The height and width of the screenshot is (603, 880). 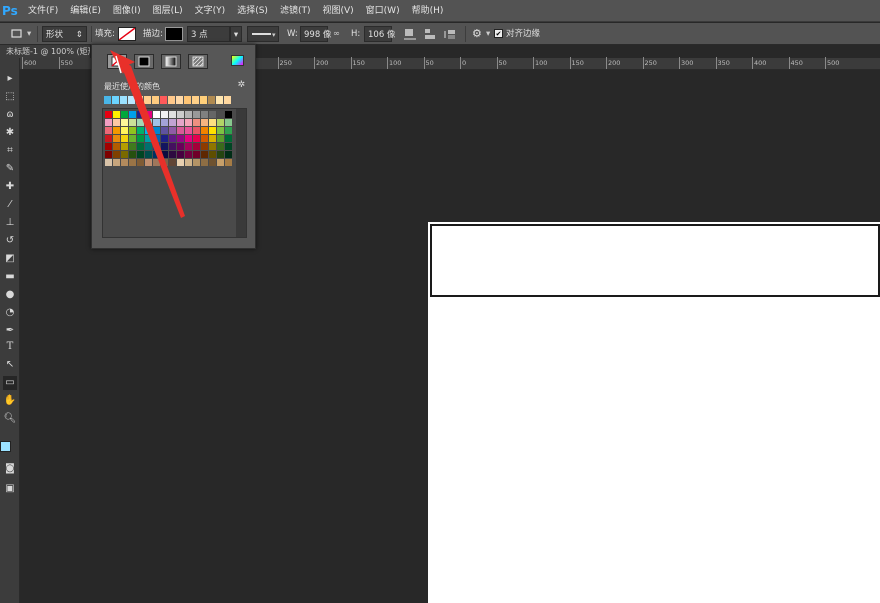 What do you see at coordinates (45, 51) in the screenshot?
I see `document-tab: 未标题-1 @ 100% (矩形` at bounding box center [45, 51].